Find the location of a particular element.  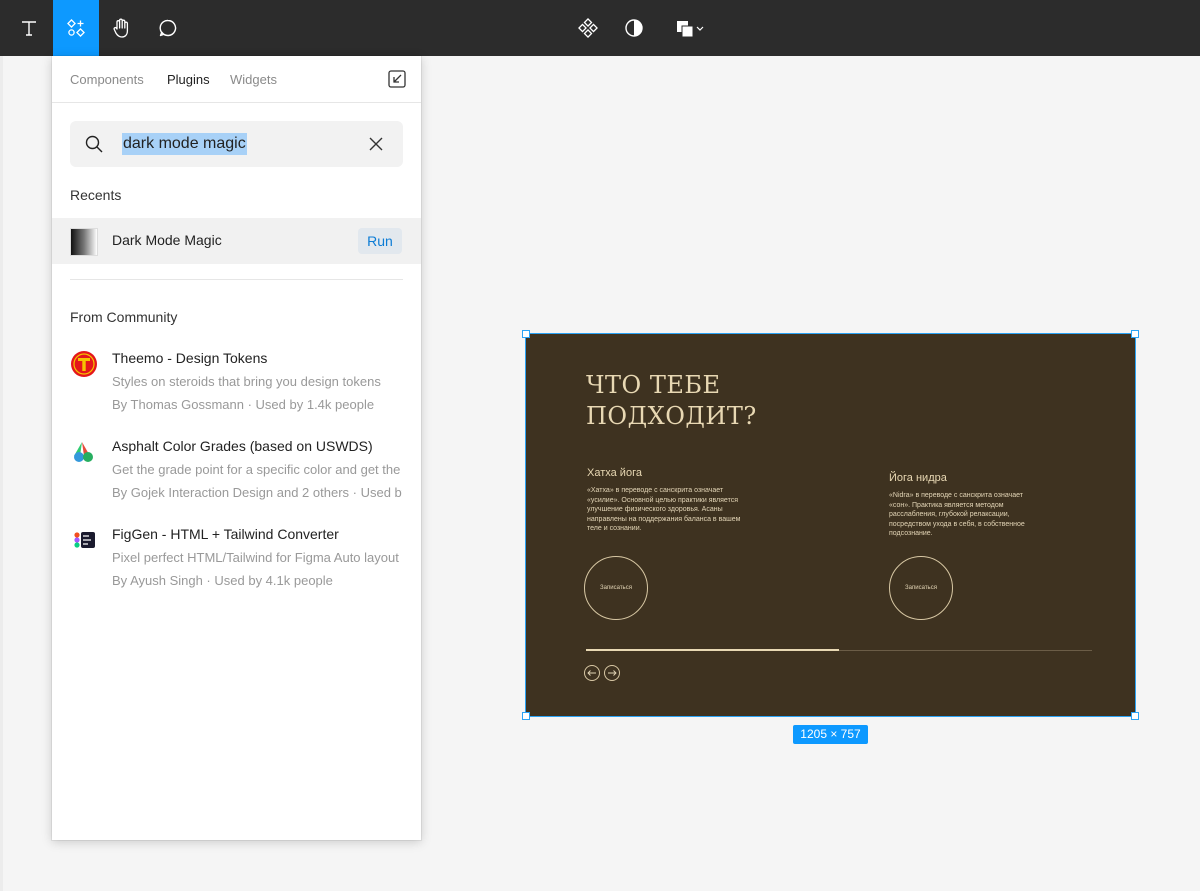

plugin-name: Theemo - Design Tokens is located at coordinates (190, 358).